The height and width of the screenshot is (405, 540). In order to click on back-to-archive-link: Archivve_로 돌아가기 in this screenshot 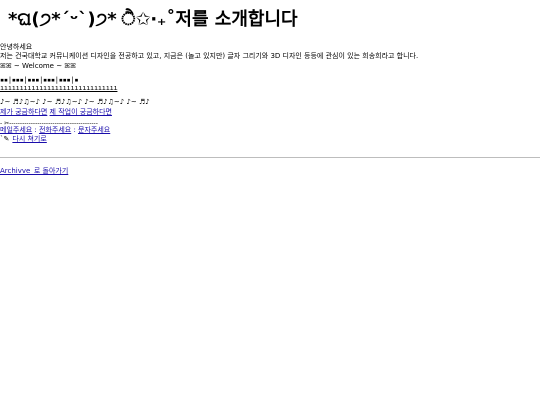, I will do `click(34, 171)`.